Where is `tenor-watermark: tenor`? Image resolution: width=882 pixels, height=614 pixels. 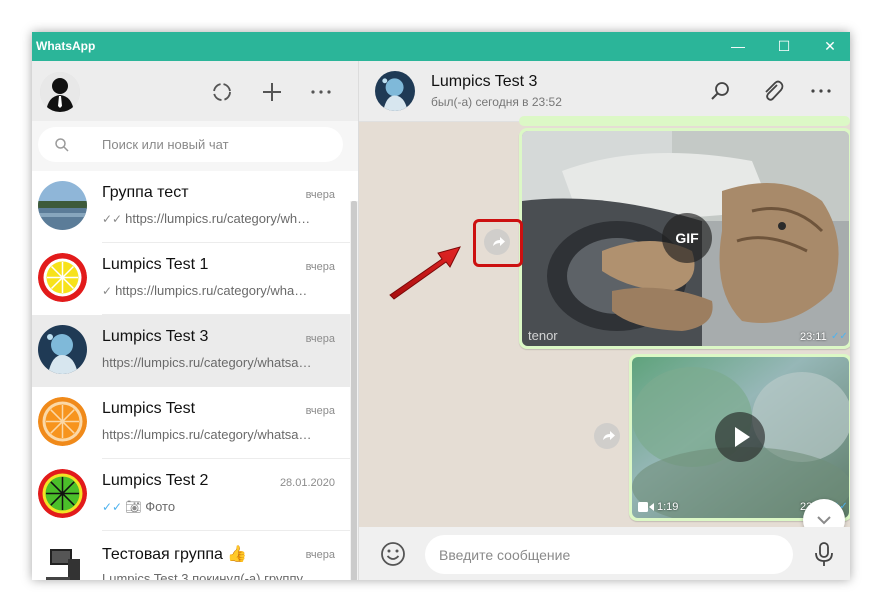 tenor-watermark: tenor is located at coordinates (543, 335).